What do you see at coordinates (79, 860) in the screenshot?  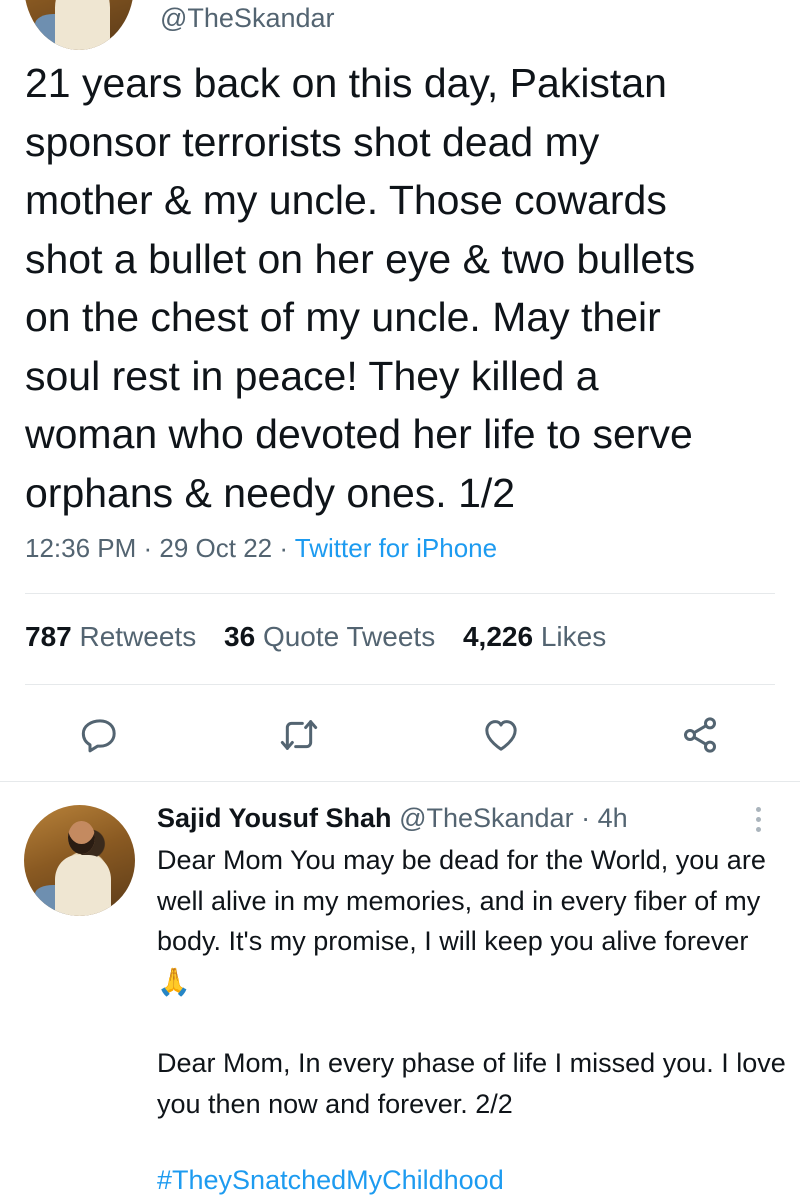 I see `reply-author-avatar` at bounding box center [79, 860].